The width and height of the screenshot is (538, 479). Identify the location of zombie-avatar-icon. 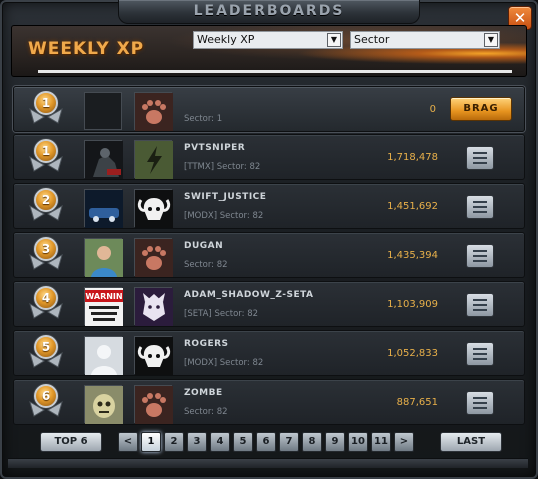
(104, 405).